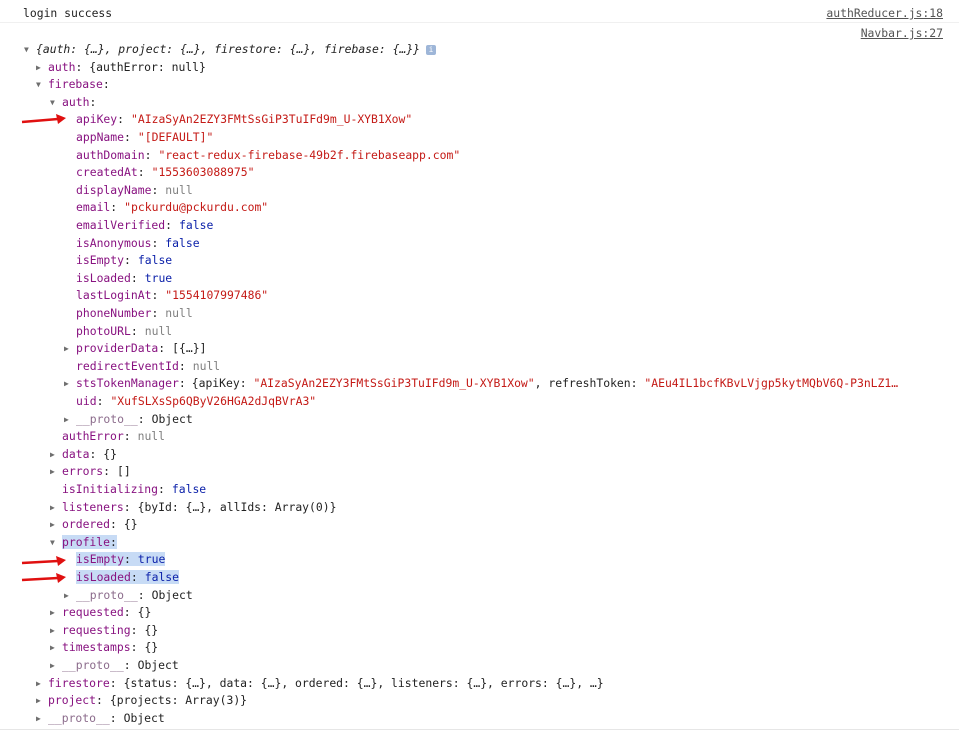 Image resolution: width=959 pixels, height=736 pixels. Describe the element at coordinates (121, 225) in the screenshot. I see `property-key: emailVerified` at that location.